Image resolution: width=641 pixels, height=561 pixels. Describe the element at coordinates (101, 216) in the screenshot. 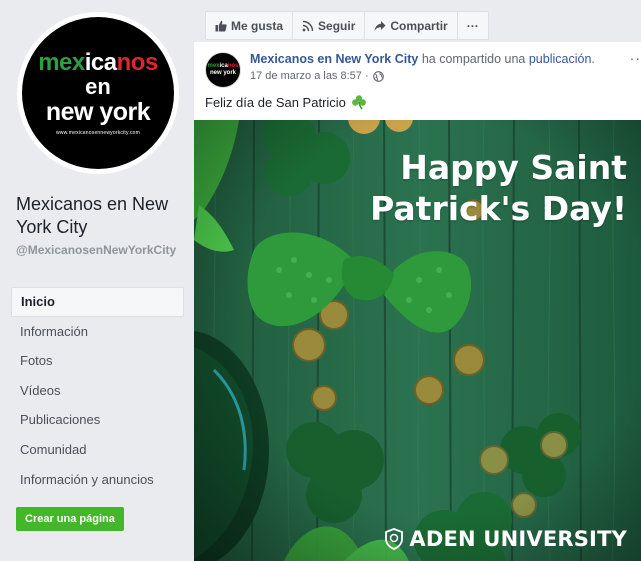

I see `page-title: Mexicanos en New York City` at that location.